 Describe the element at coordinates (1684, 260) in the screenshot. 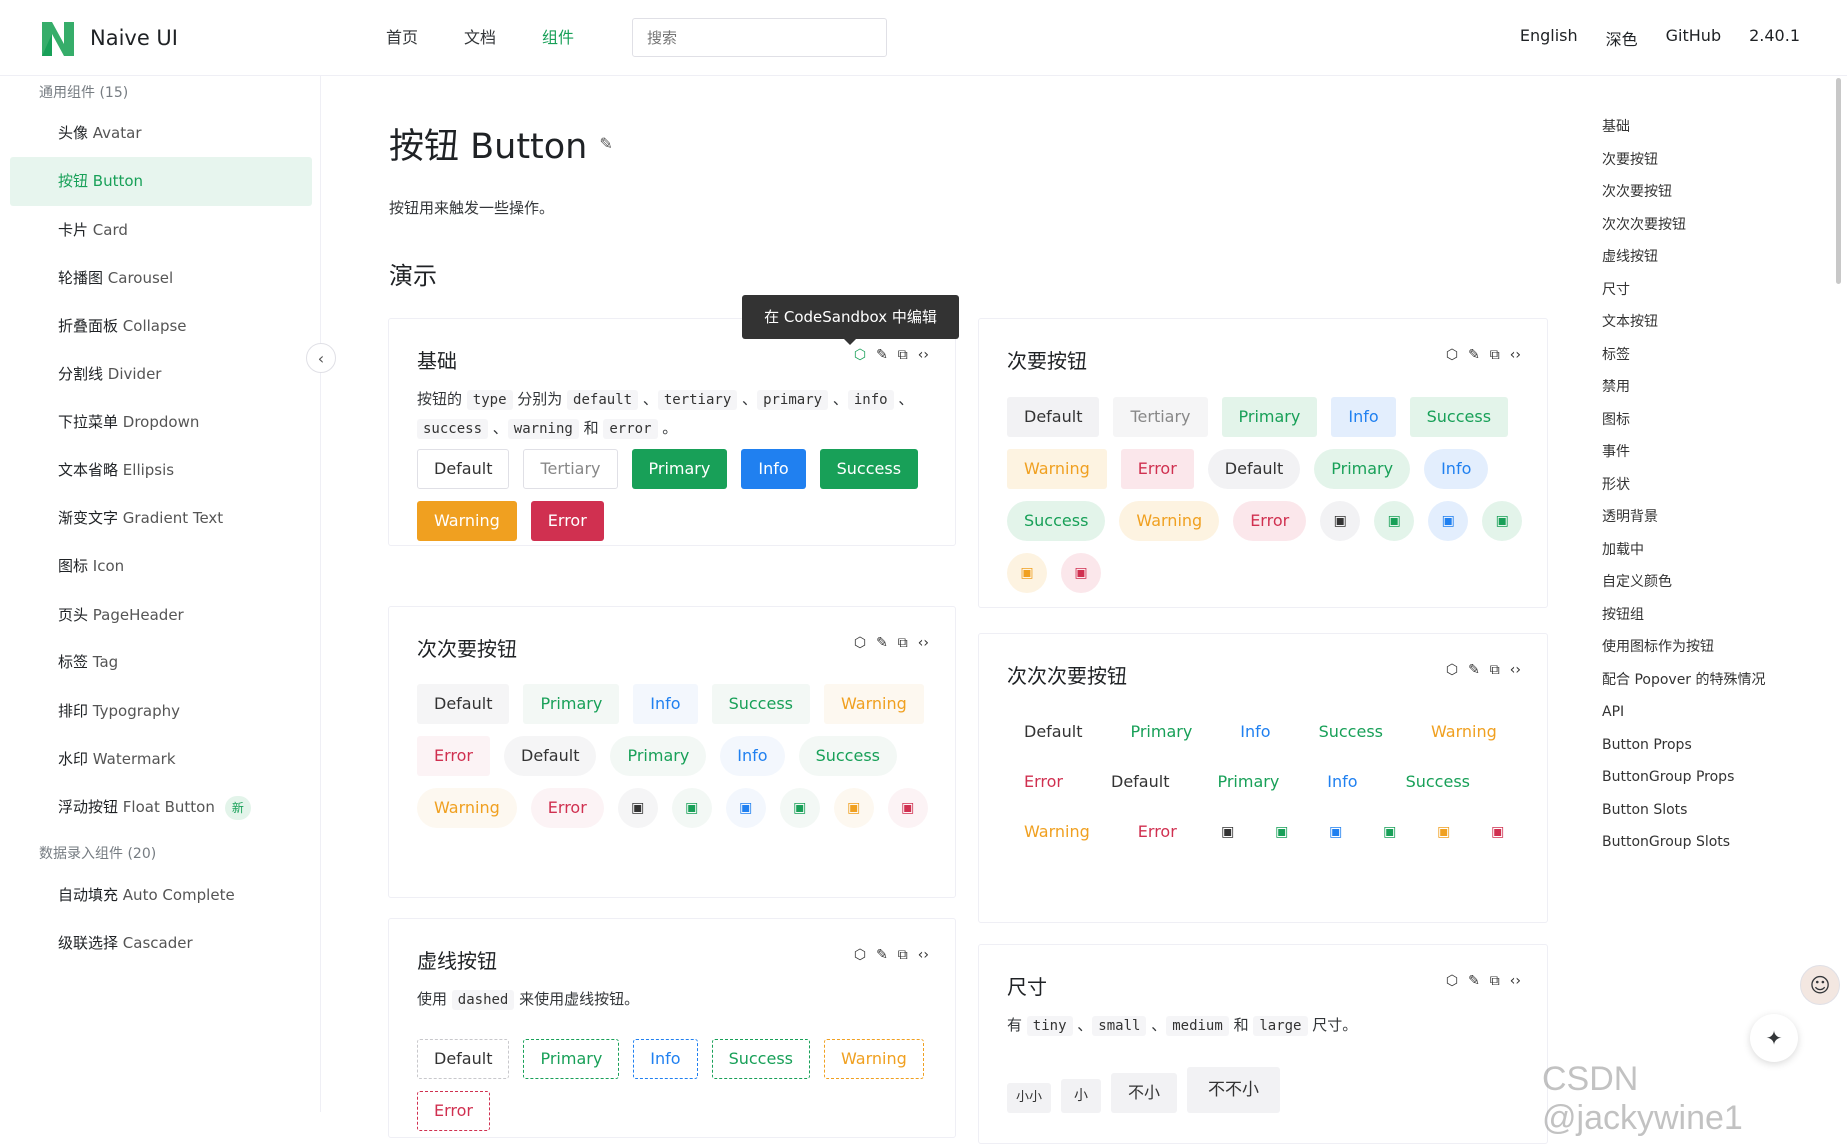

I see `toc-item: 虚线按钮` at that location.